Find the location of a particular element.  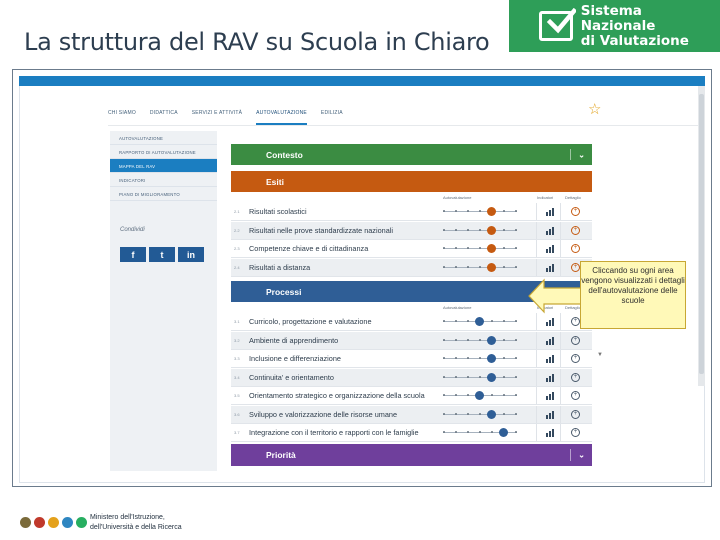

section-processi-label: Processi is located at coordinates (284, 291).